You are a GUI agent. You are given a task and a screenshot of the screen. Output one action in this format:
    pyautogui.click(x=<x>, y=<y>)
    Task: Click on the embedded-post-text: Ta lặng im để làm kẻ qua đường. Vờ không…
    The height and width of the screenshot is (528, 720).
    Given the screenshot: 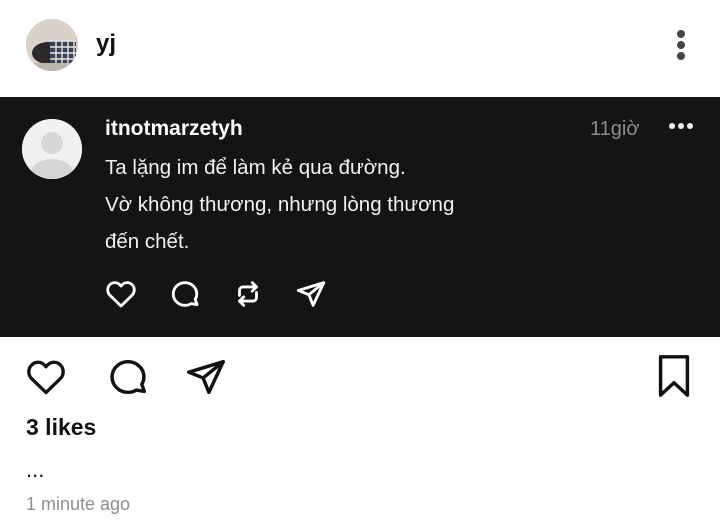 What is the action you would take?
    pyautogui.click(x=345, y=204)
    